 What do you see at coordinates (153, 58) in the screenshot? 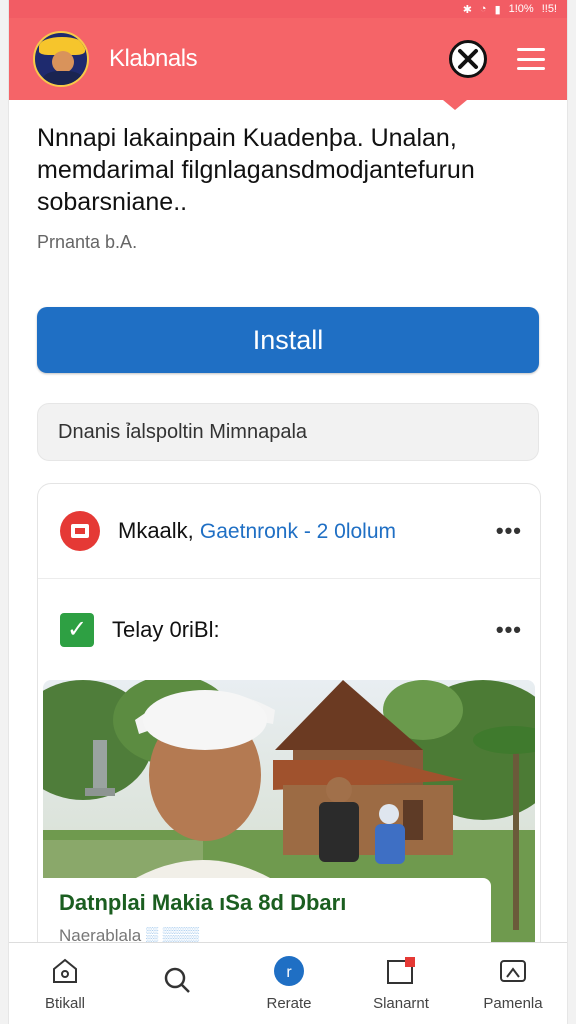
I see `app-title: Klabnals` at bounding box center [153, 58].